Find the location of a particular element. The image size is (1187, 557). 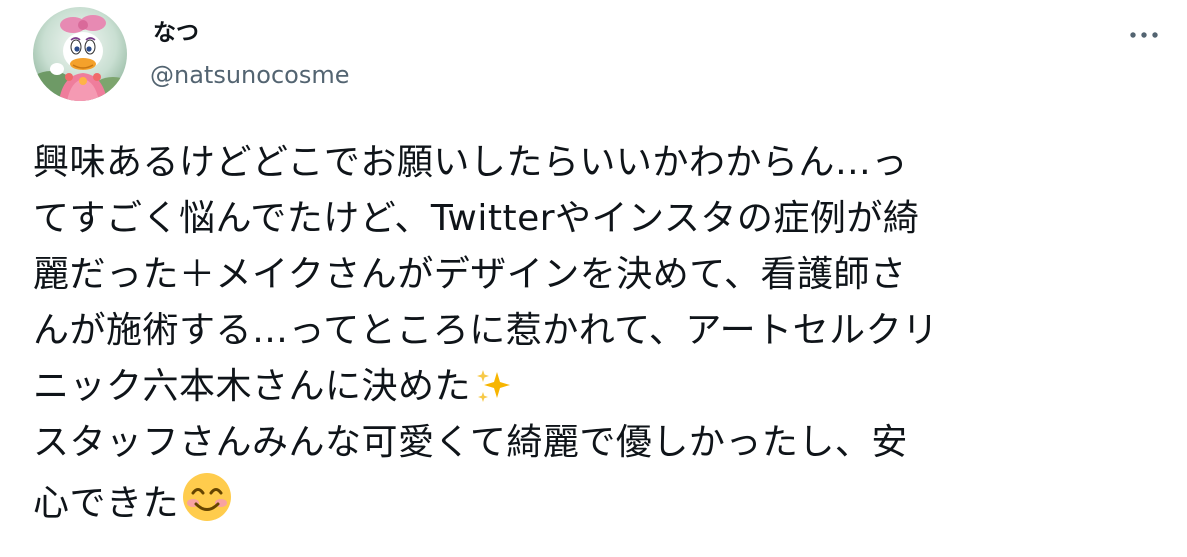

tweet-line: んが施術する…ってところに惹かれて、アートセルクリ is located at coordinates (486, 330).